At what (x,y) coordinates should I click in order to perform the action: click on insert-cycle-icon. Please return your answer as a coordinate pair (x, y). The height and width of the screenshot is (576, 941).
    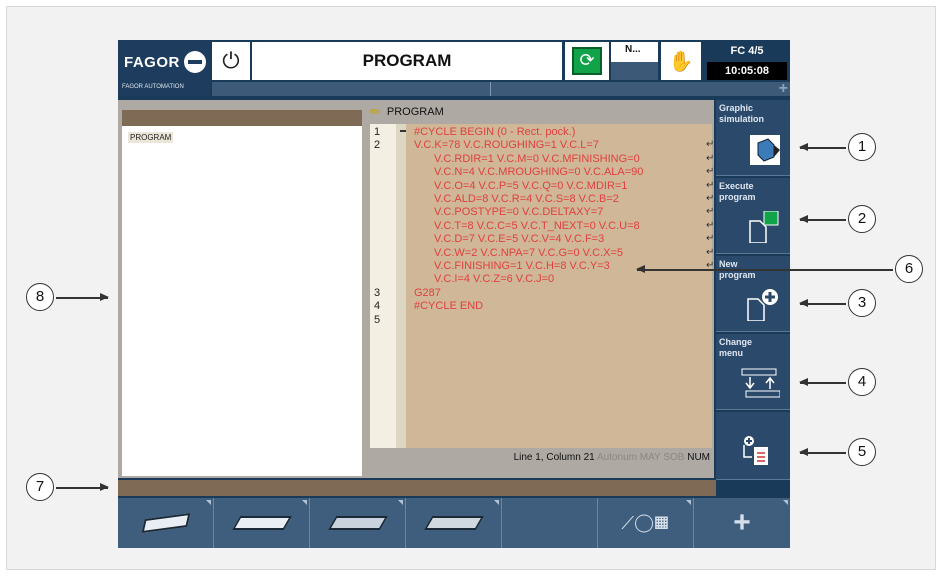
    Looking at the image, I should click on (755, 450).